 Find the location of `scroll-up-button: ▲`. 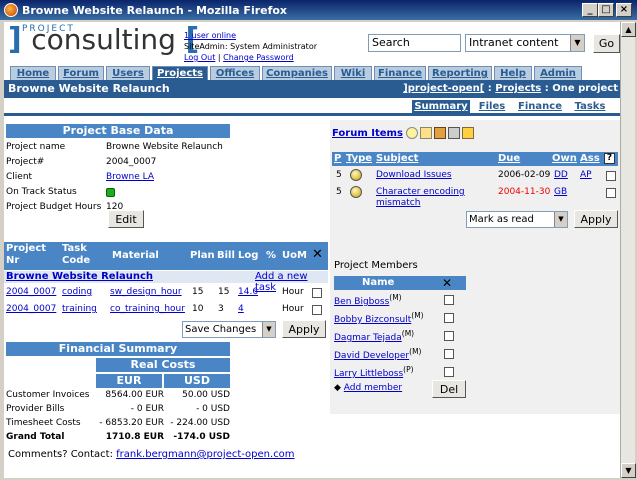

scroll-up-button: ▲ is located at coordinates (628, 29).